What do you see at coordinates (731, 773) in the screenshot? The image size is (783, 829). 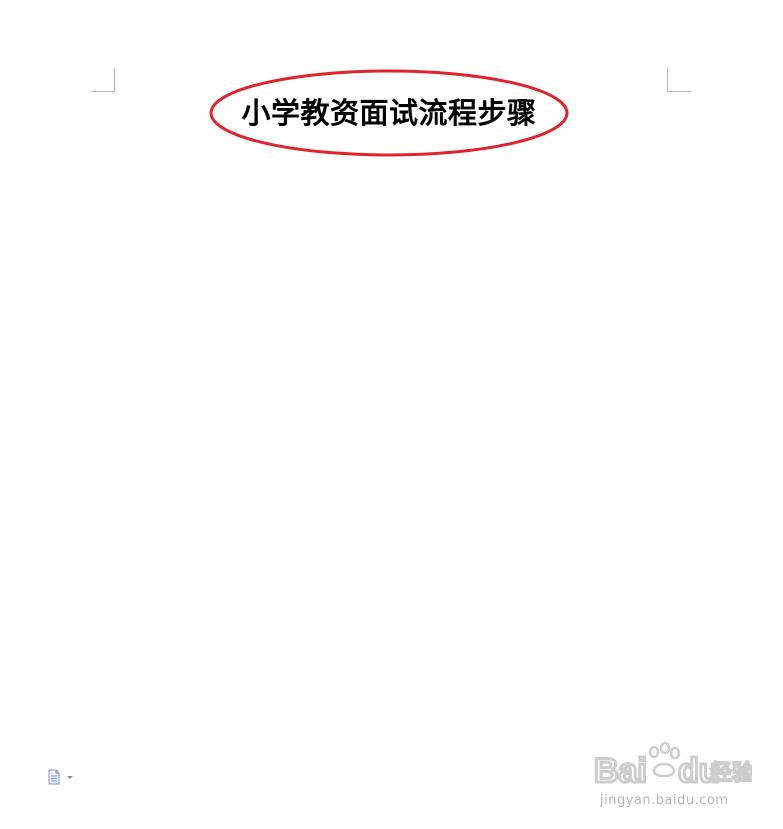 I see `watermark-brand-cn: 经验` at bounding box center [731, 773].